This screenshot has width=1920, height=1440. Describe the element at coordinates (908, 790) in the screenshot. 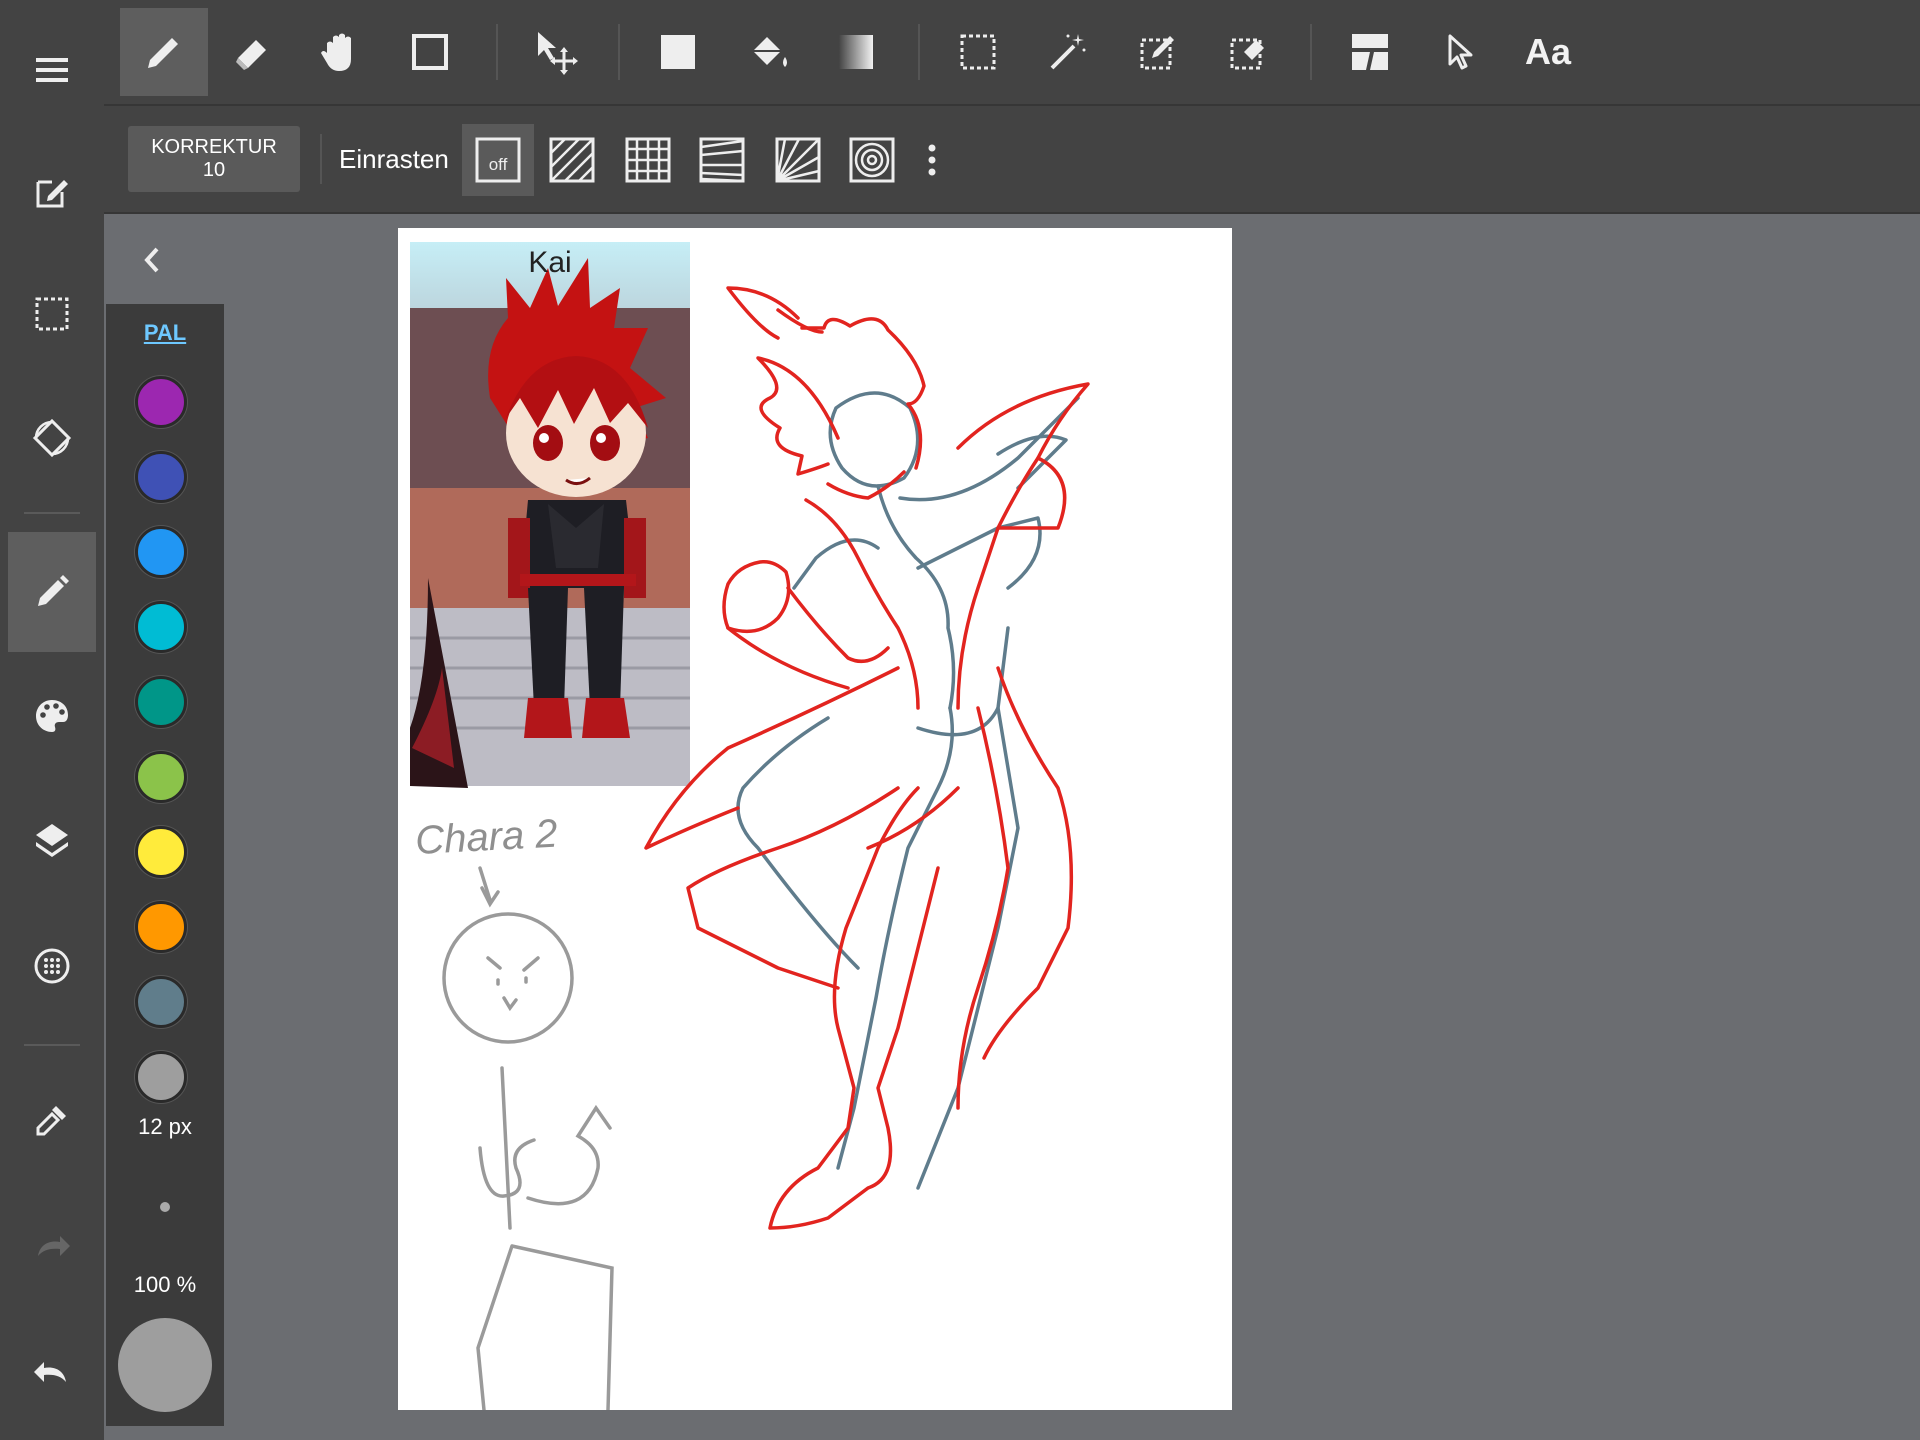

I see `pose-sketch-construction` at that location.